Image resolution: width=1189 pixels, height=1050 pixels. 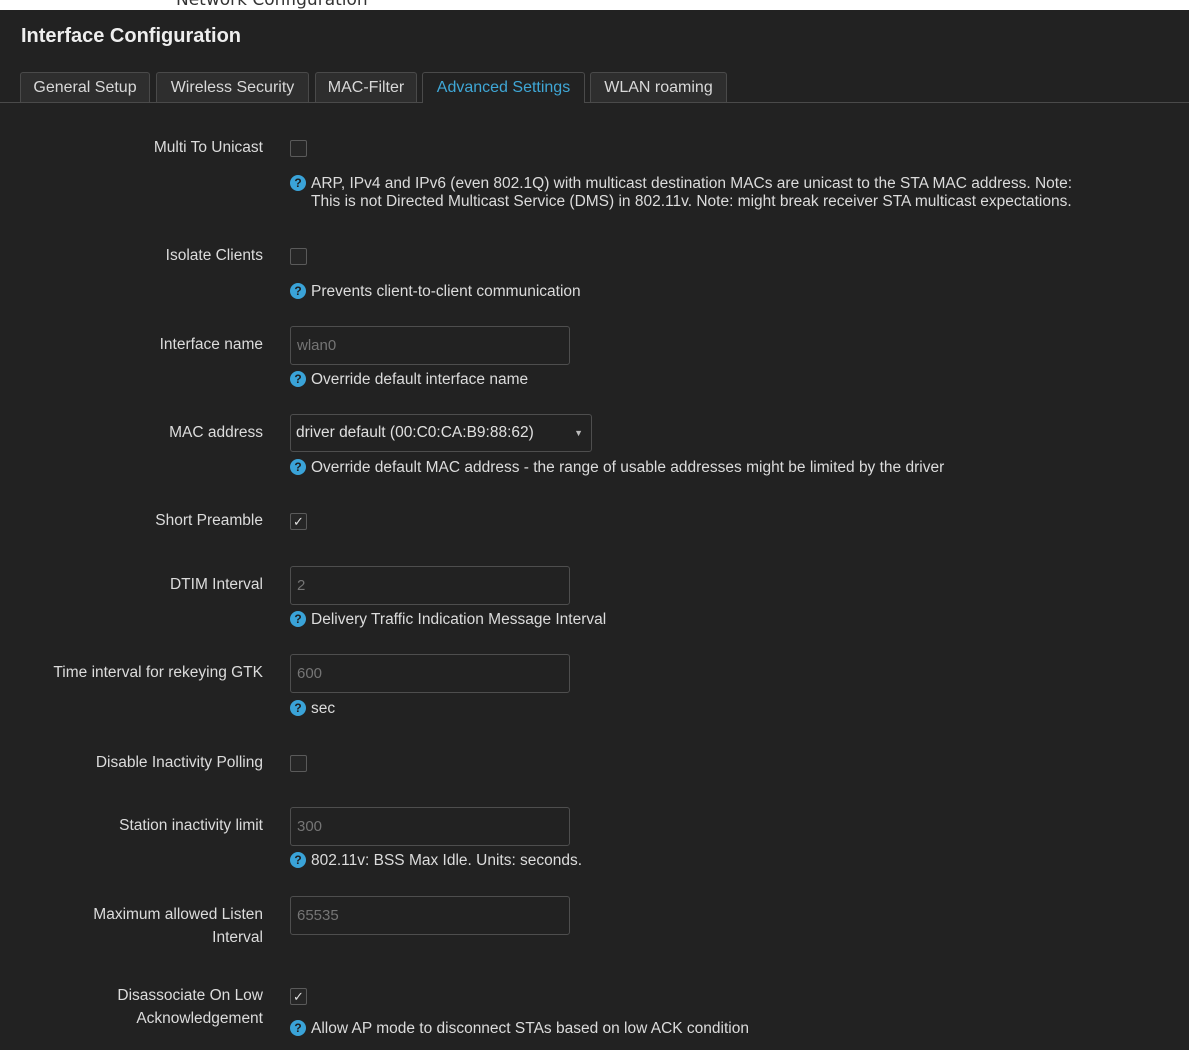 I want to click on mac-address-label: MAC address, so click(x=216, y=432).